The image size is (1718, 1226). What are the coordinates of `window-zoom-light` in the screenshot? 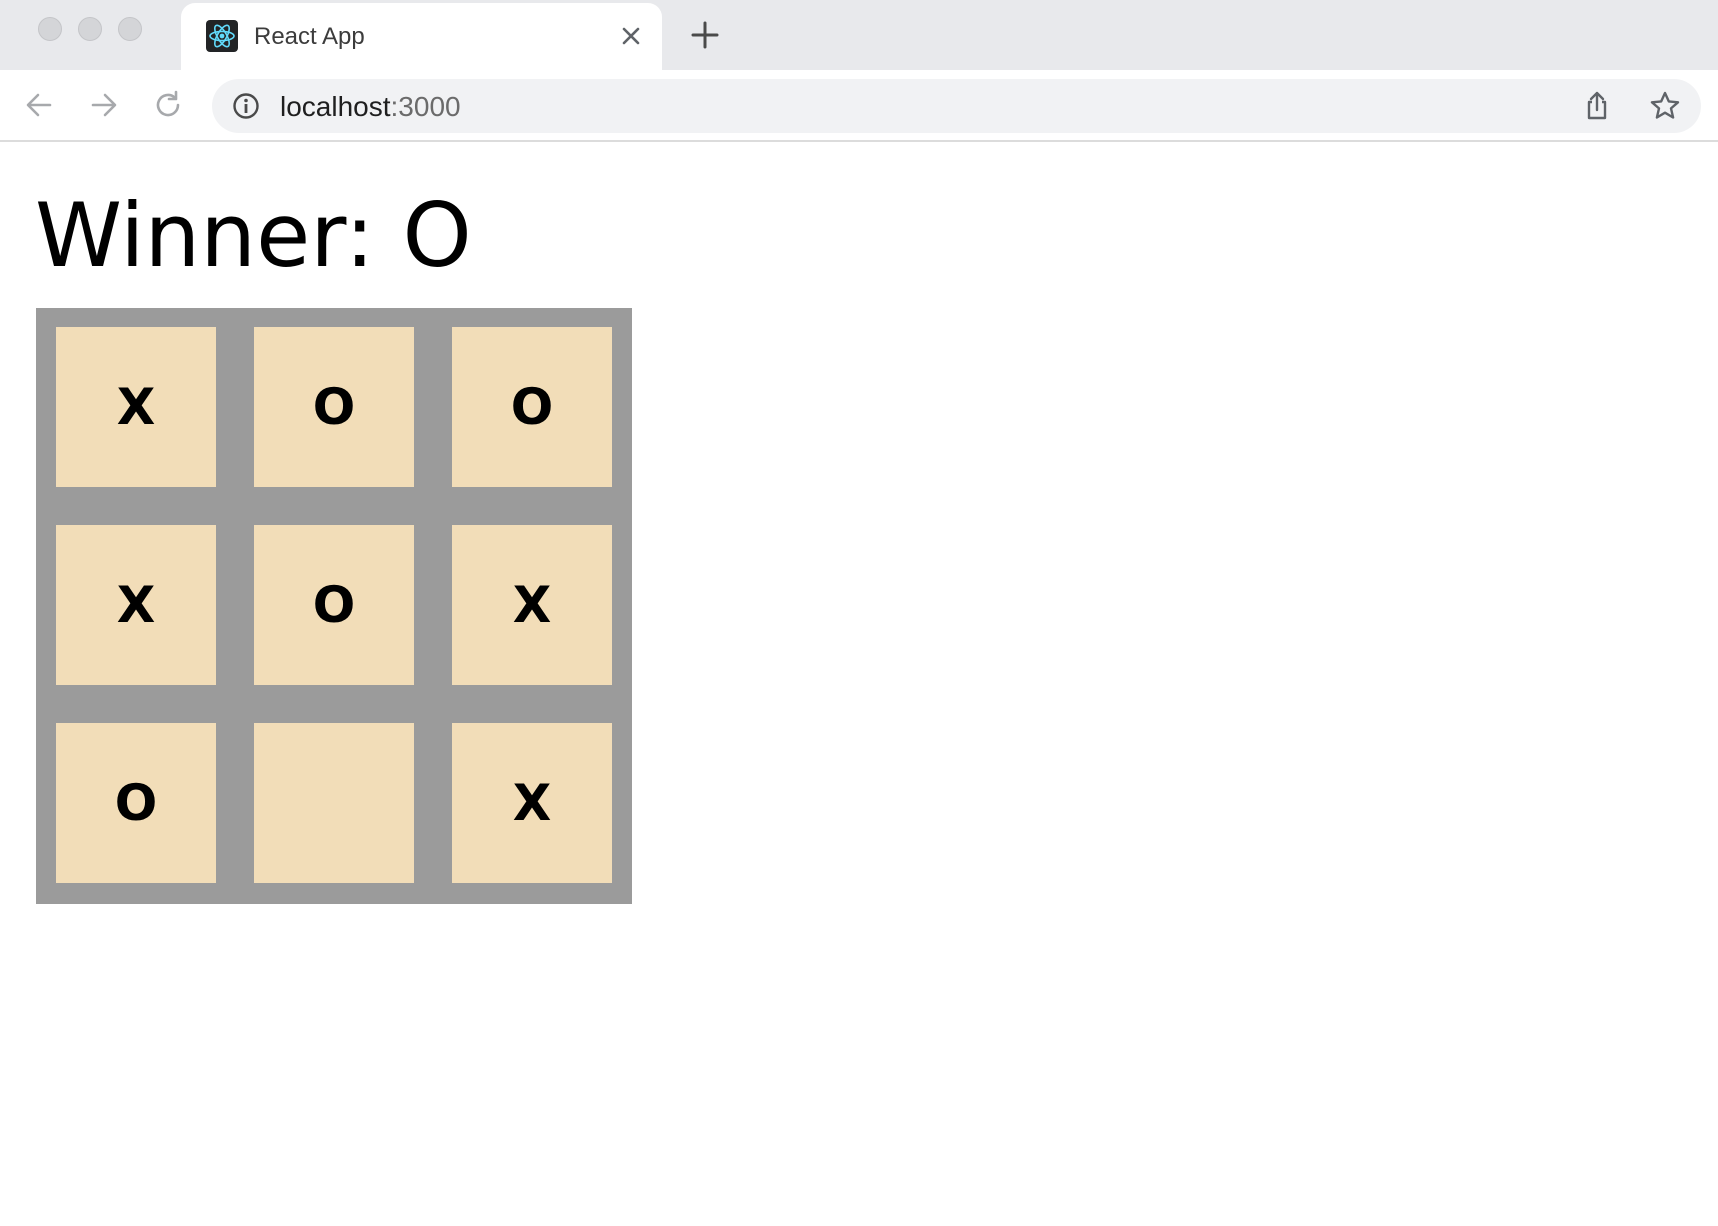 It's located at (130, 29).